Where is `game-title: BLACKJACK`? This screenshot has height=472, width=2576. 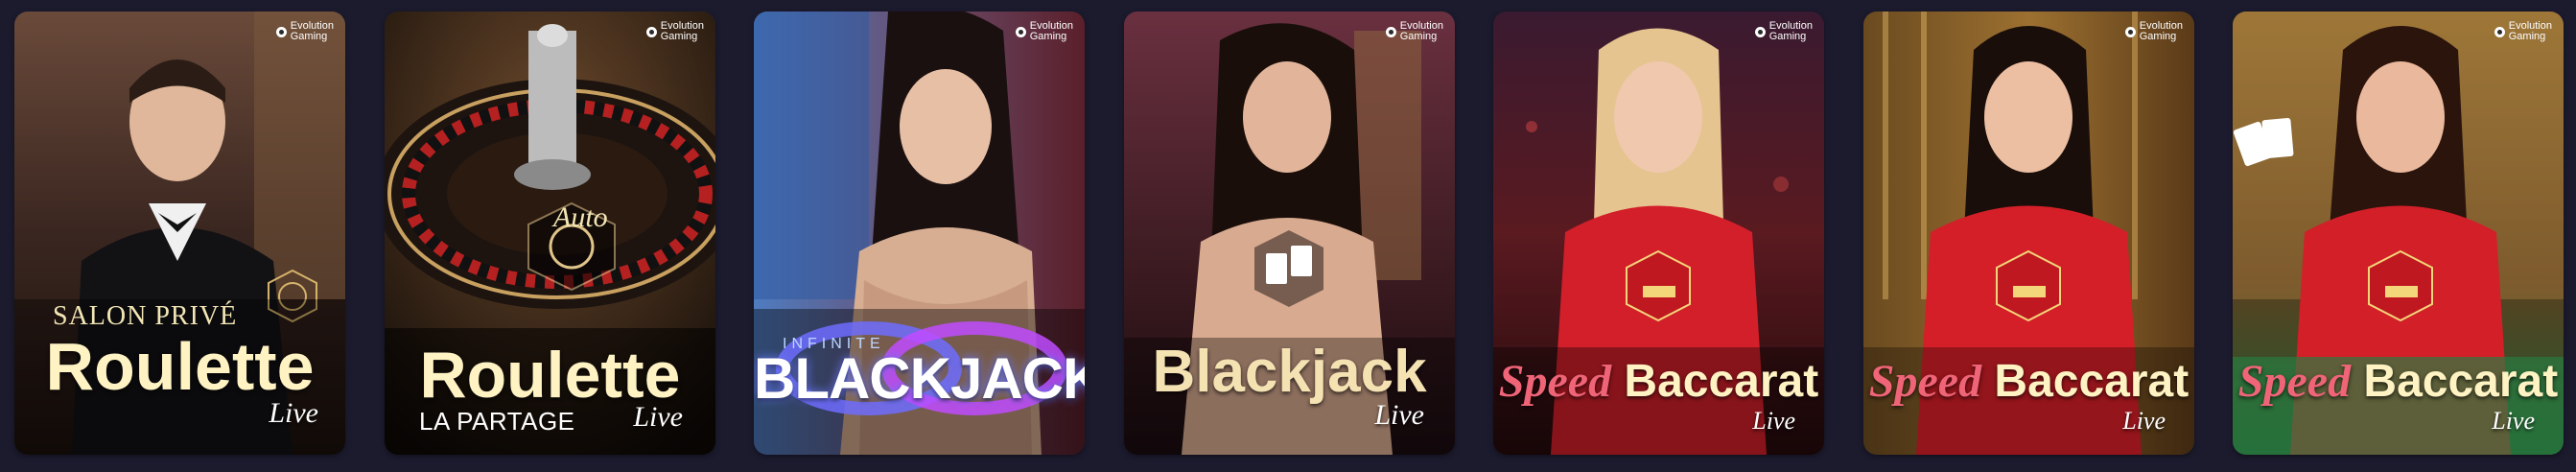 game-title: BLACKJACK is located at coordinates (919, 379).